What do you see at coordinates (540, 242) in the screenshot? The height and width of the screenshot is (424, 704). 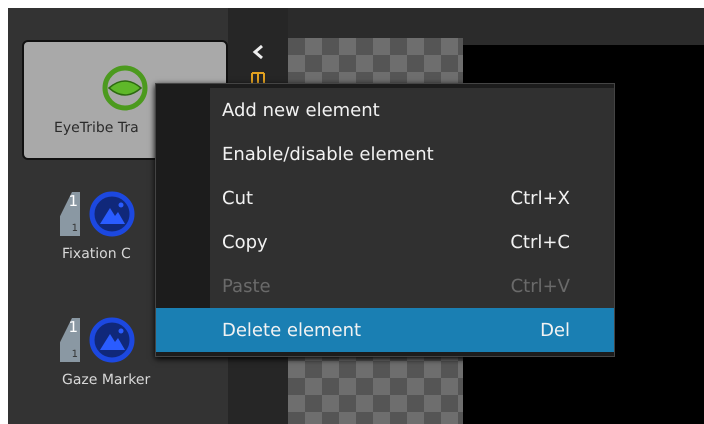 I see `shortcut-text: Ctrl+C` at bounding box center [540, 242].